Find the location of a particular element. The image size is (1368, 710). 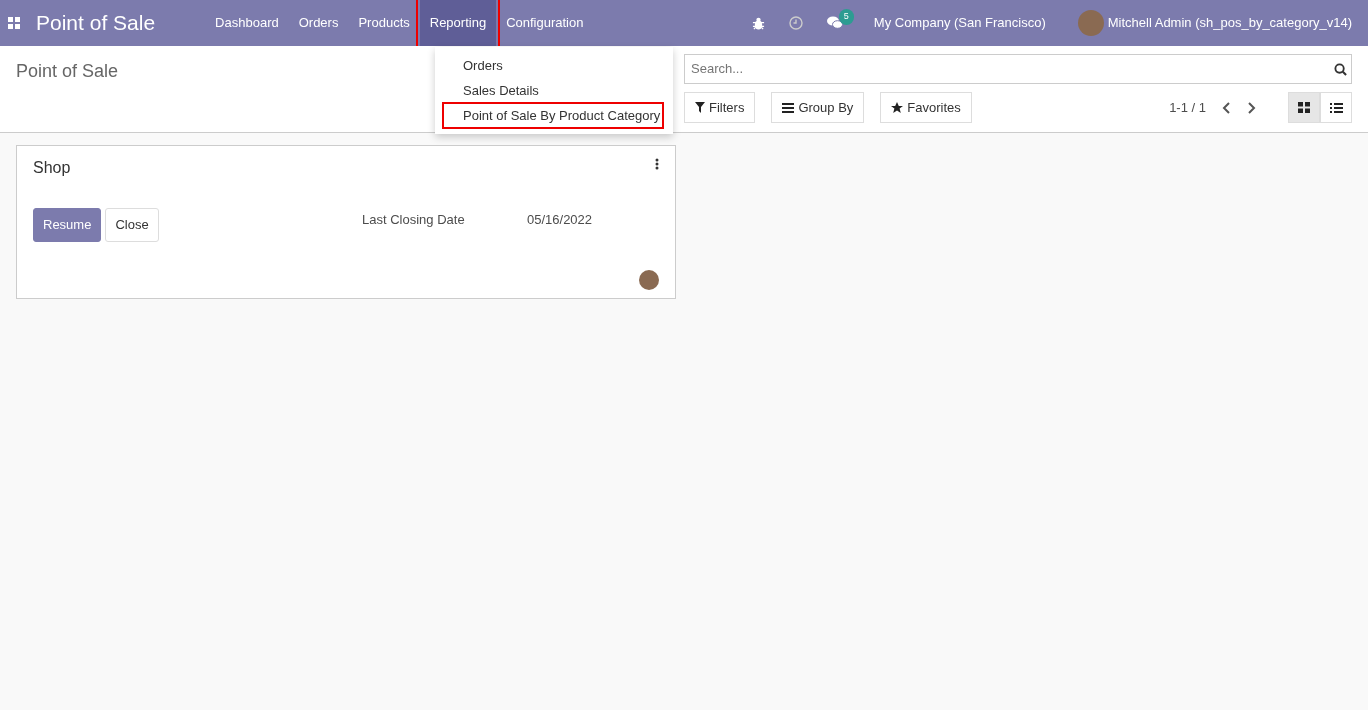

menu-item: Orders is located at coordinates (318, 23).